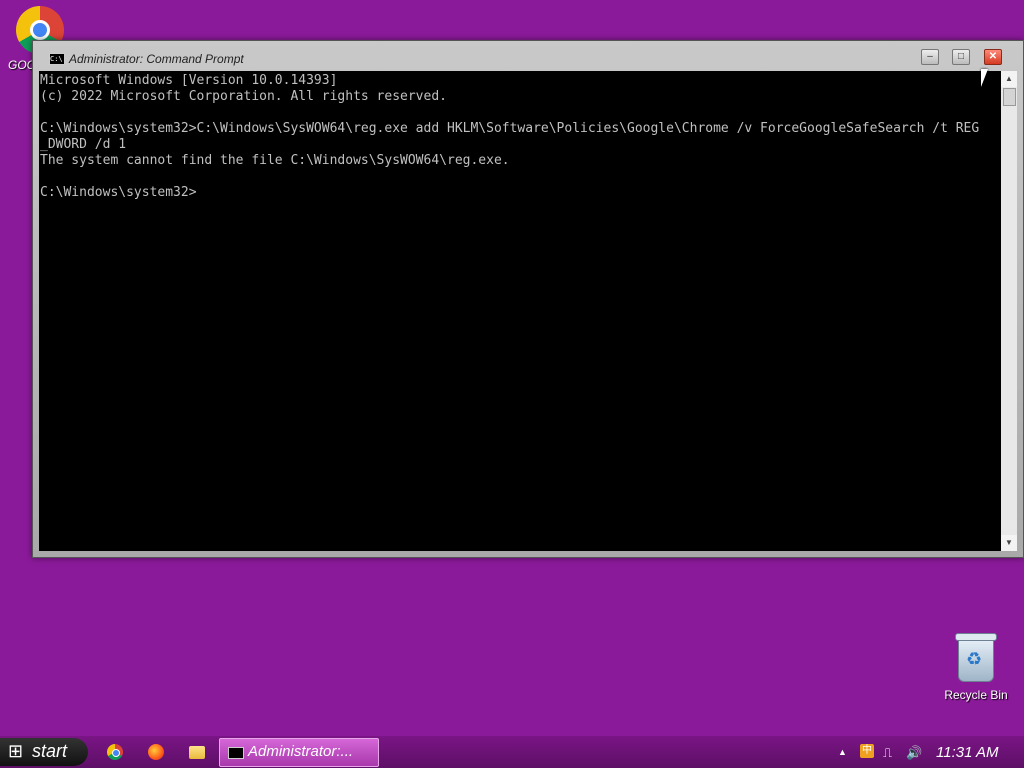 The image size is (1024, 768). Describe the element at coordinates (976, 695) in the screenshot. I see `recycle-bin-label: Recycle Bin` at that location.